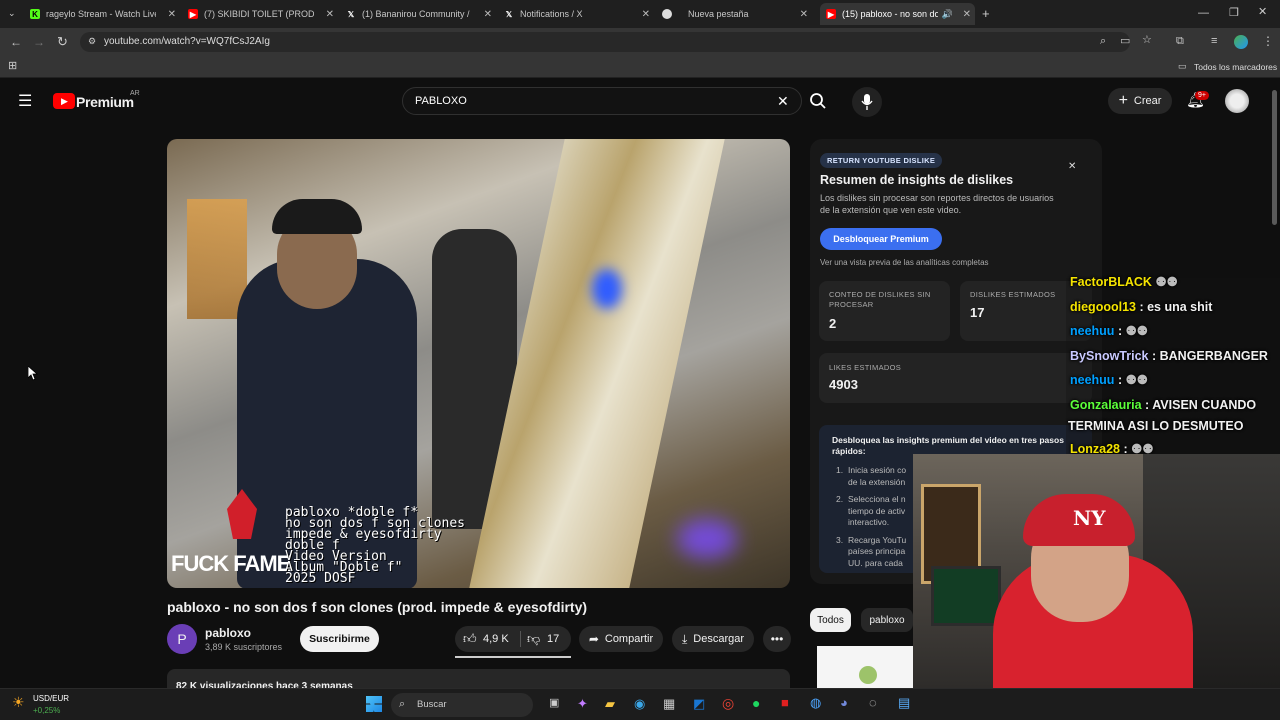 This screenshot has width=1280, height=720. Describe the element at coordinates (1268, 41) in the screenshot. I see `menu-kebab-icon: ⋮` at that location.